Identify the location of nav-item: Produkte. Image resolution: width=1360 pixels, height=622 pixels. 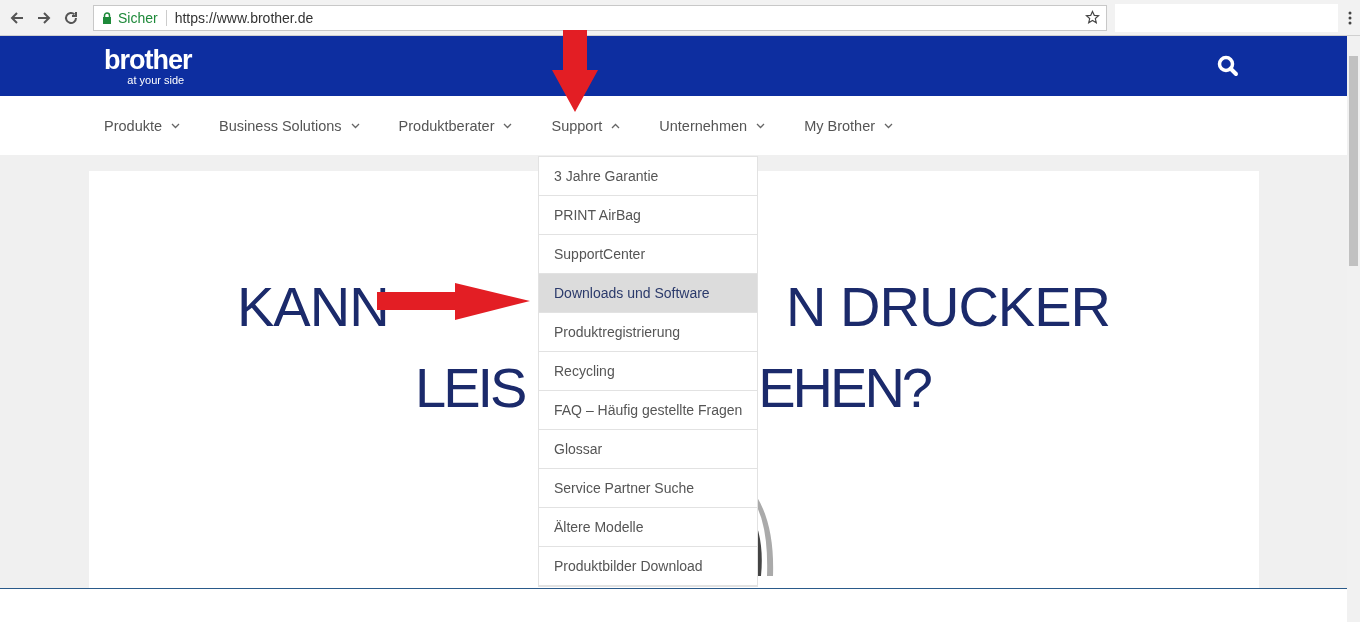
(142, 125).